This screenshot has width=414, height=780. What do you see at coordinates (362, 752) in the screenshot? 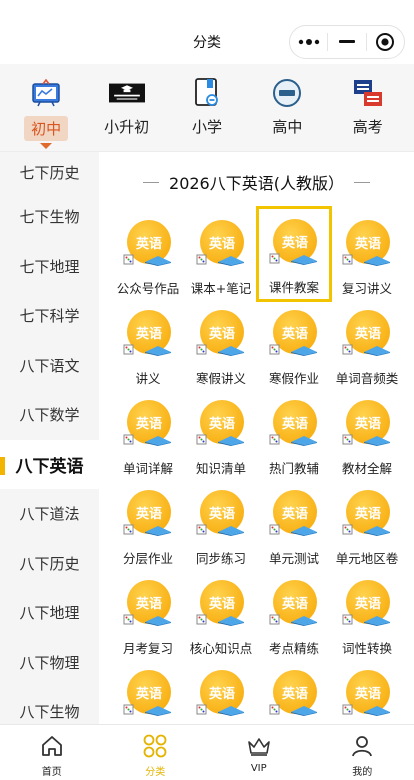
I see `tab-profile: 我的` at bounding box center [362, 752].